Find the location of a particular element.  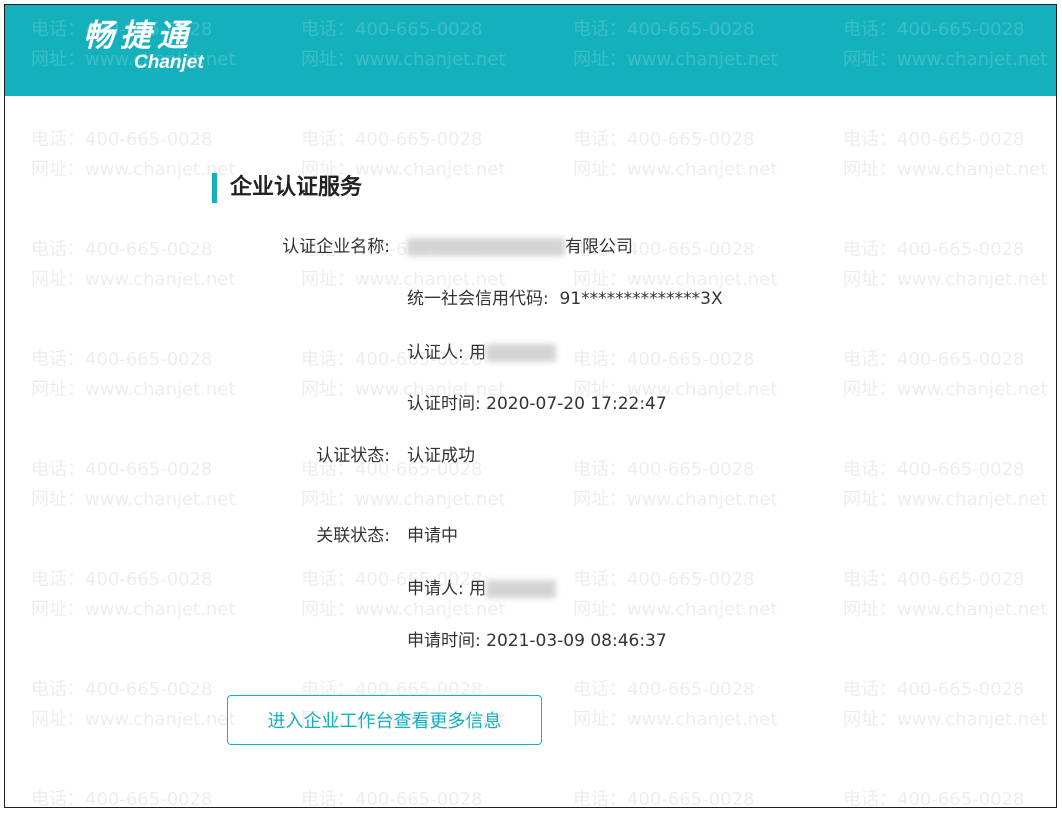

apply-time-row: 申请时间: 2021-03-09 08:46:37 is located at coordinates (537, 641).